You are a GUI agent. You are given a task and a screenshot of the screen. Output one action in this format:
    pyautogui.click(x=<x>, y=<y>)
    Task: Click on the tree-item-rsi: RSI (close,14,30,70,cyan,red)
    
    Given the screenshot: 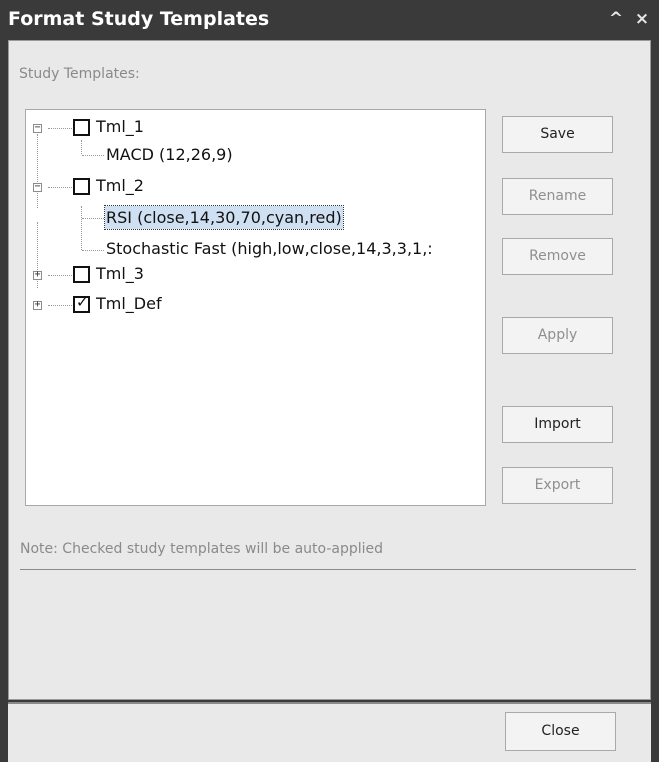 What is the action you would take?
    pyautogui.click(x=224, y=217)
    